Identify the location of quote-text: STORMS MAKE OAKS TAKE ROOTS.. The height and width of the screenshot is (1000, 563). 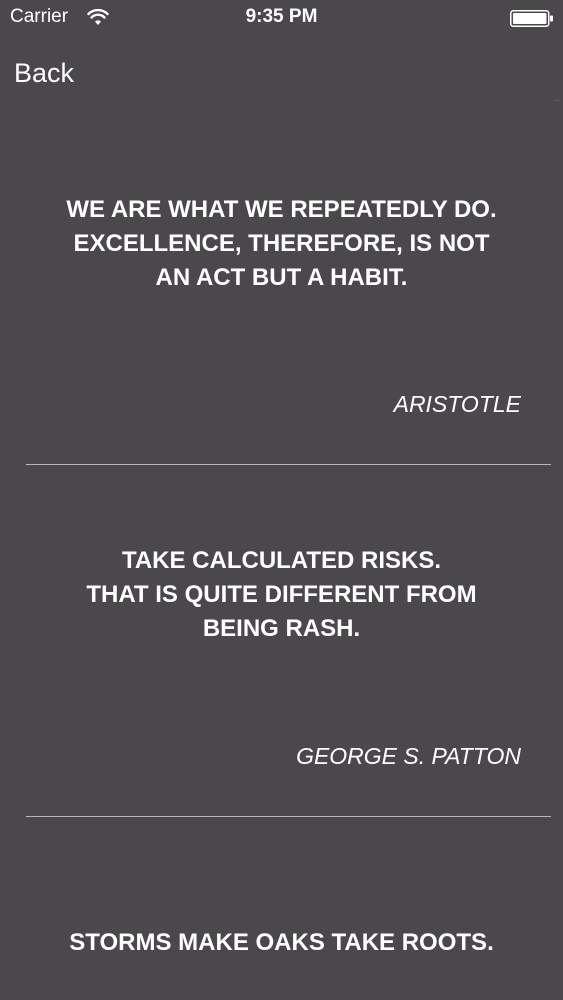
(281, 942).